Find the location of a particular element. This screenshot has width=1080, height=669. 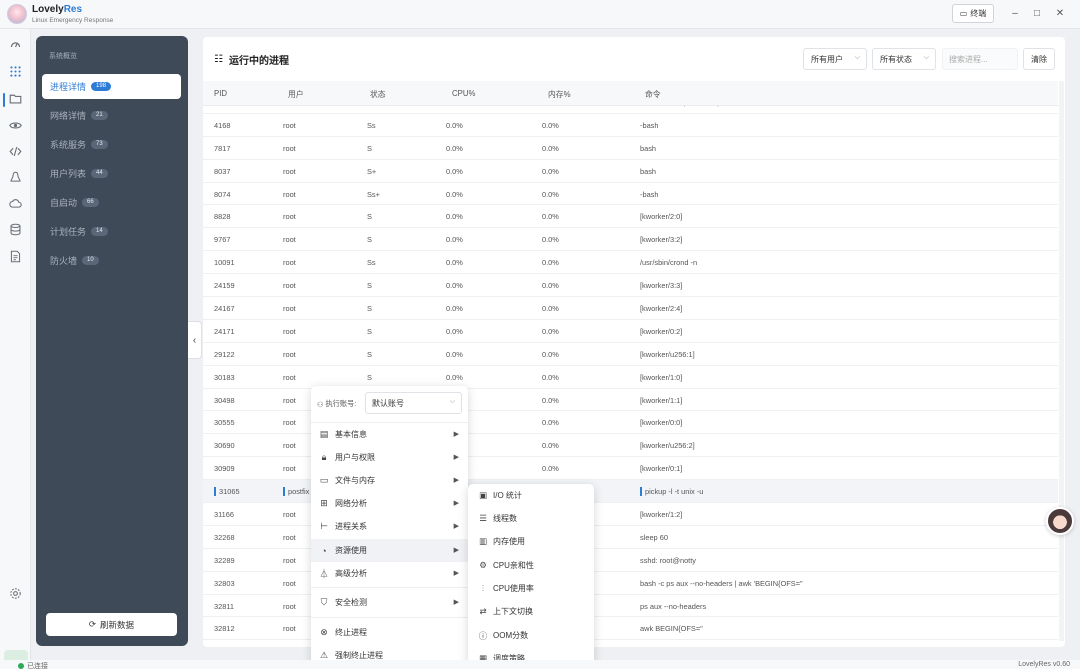

column-header-mem: 内存% is located at coordinates (559, 94).